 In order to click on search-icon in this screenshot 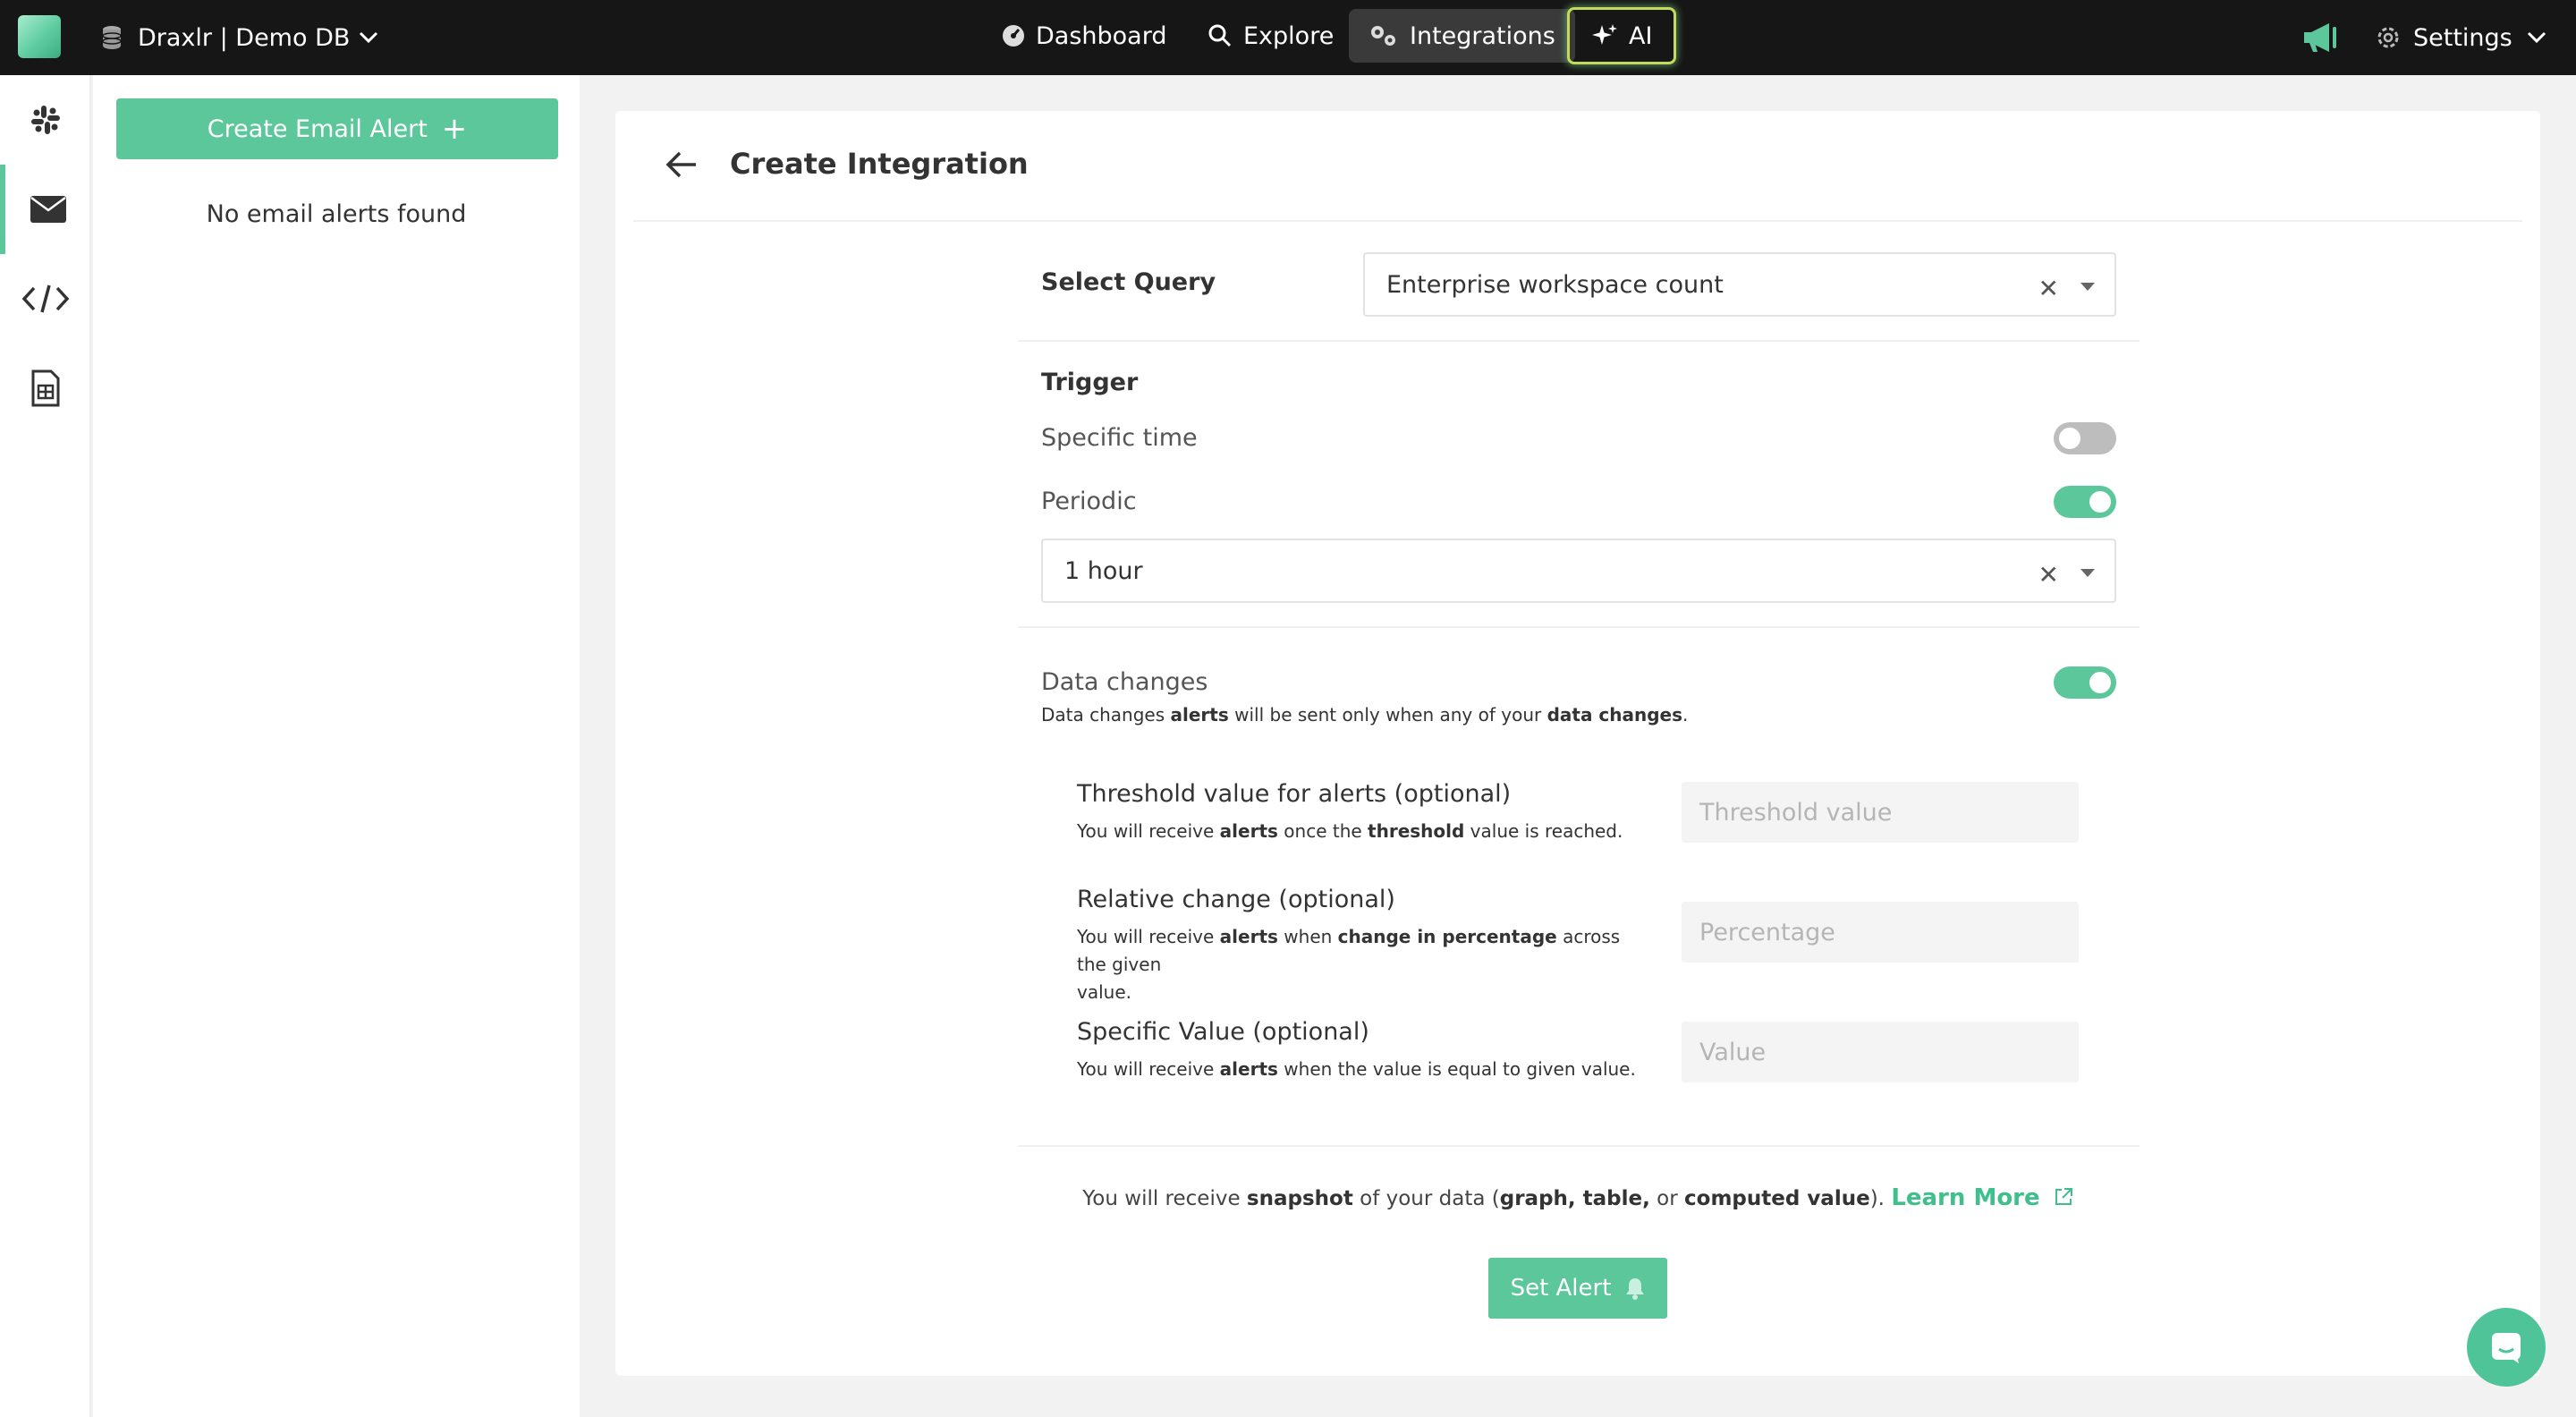, I will do `click(1220, 35)`.